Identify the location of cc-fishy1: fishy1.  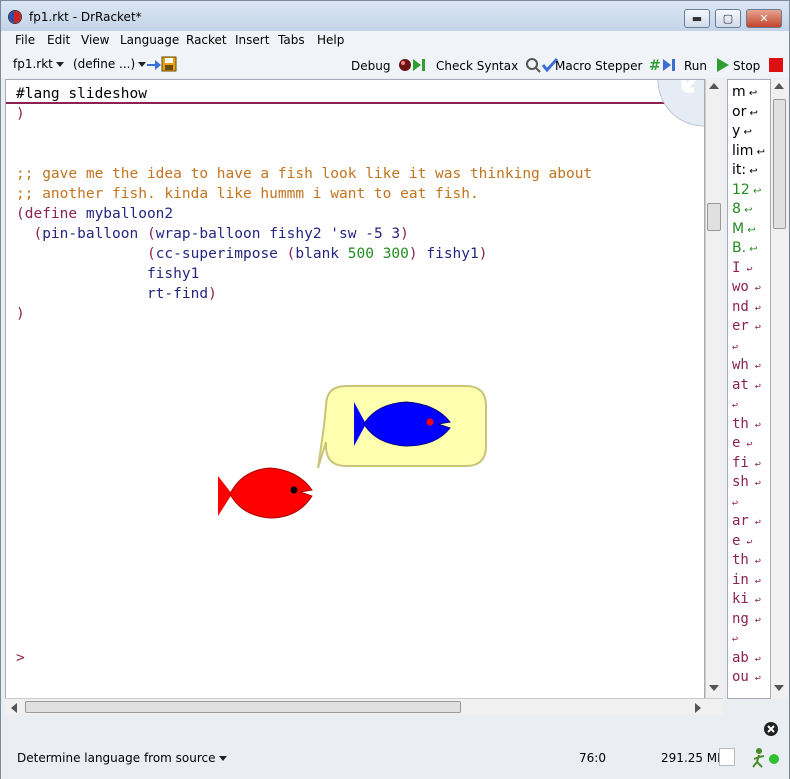
(448, 254).